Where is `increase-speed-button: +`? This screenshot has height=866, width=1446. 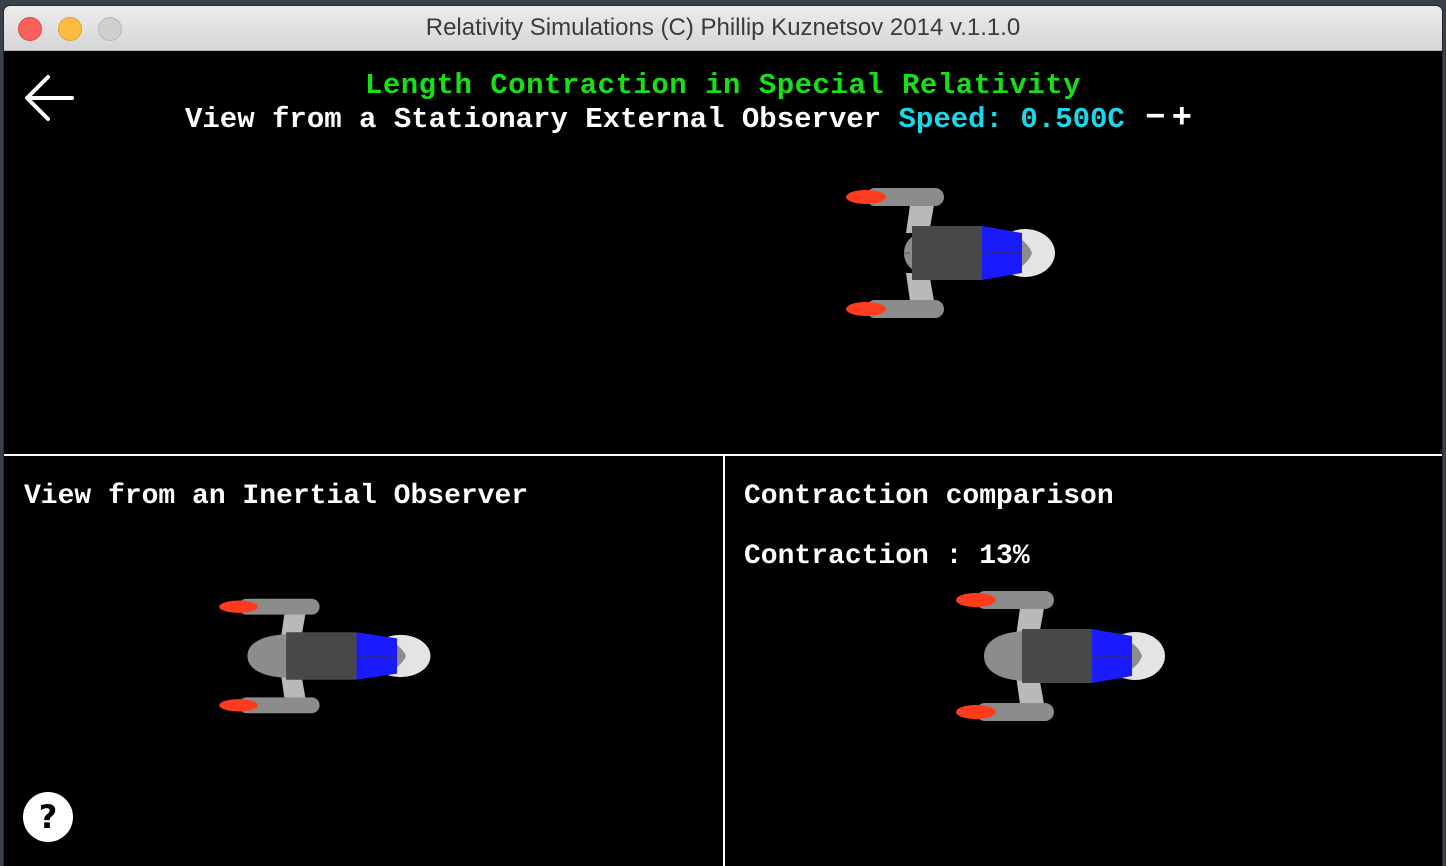 increase-speed-button: + is located at coordinates (1182, 119).